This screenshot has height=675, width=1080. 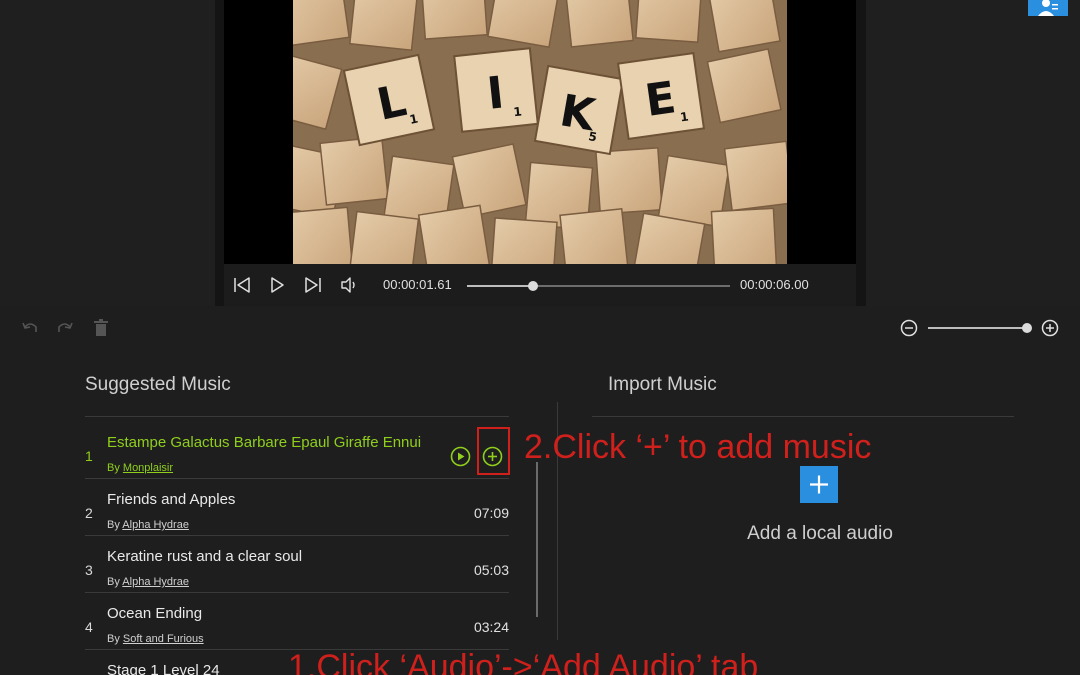 What do you see at coordinates (662, 384) in the screenshot?
I see `import-music-title: Import Music` at bounding box center [662, 384].